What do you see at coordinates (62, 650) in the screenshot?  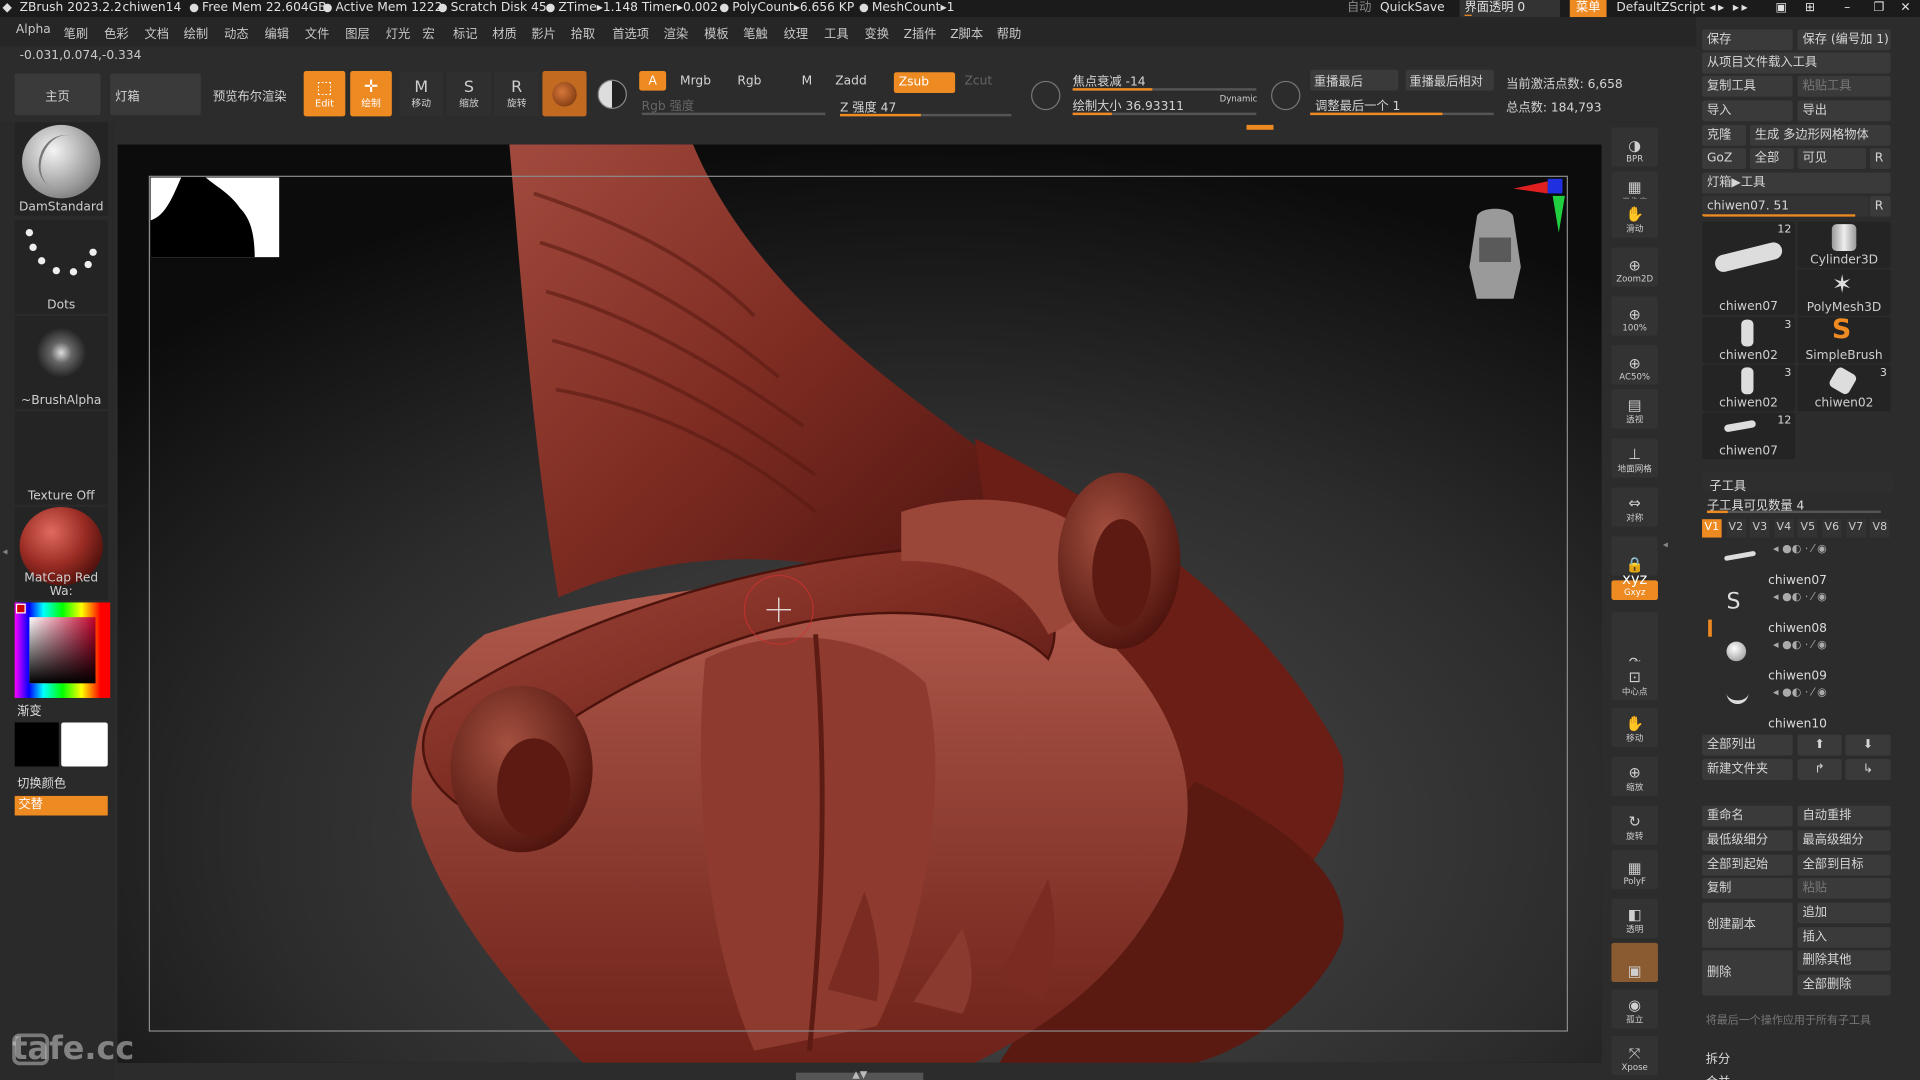 I see `color-picker-square` at bounding box center [62, 650].